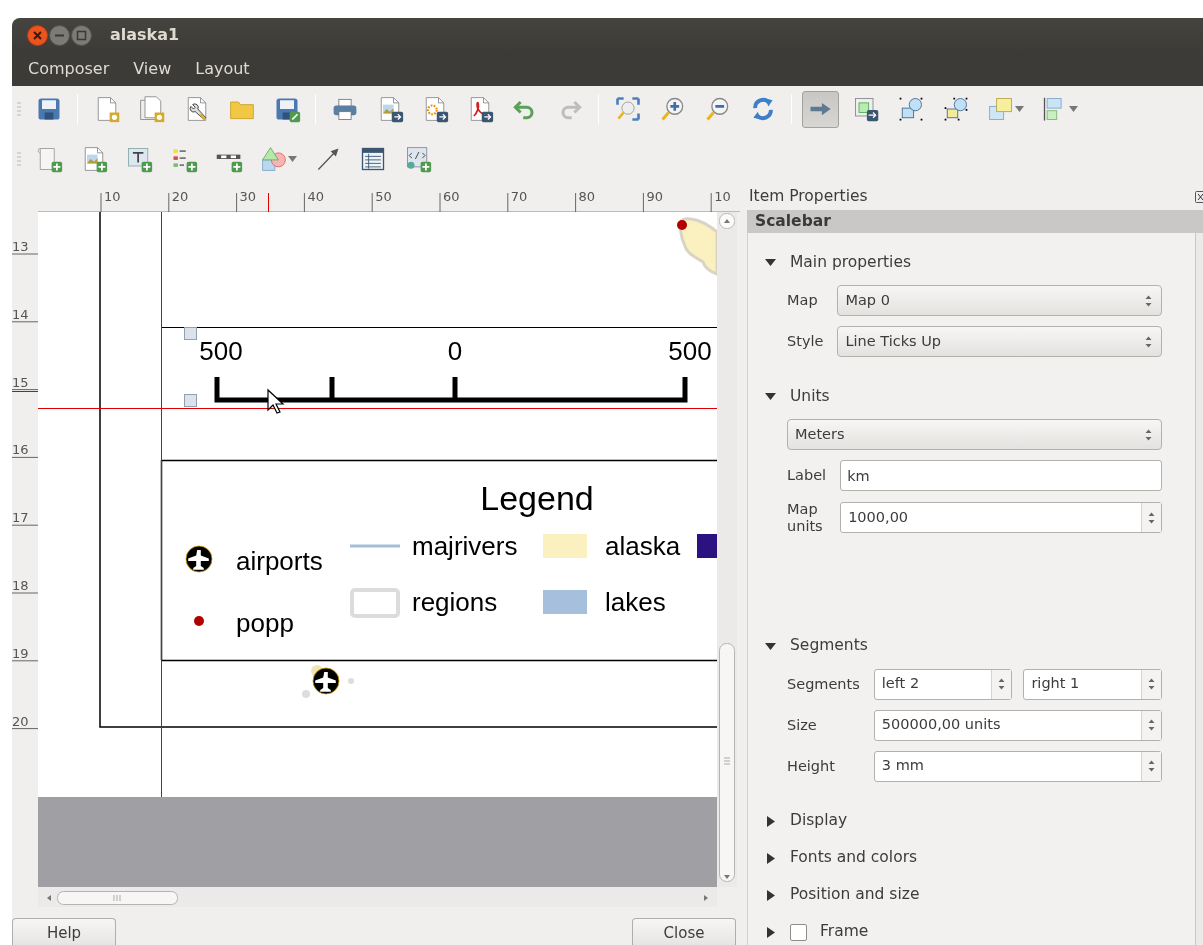 This screenshot has width=1203, height=945. I want to click on zoom-full-icon, so click(627, 109).